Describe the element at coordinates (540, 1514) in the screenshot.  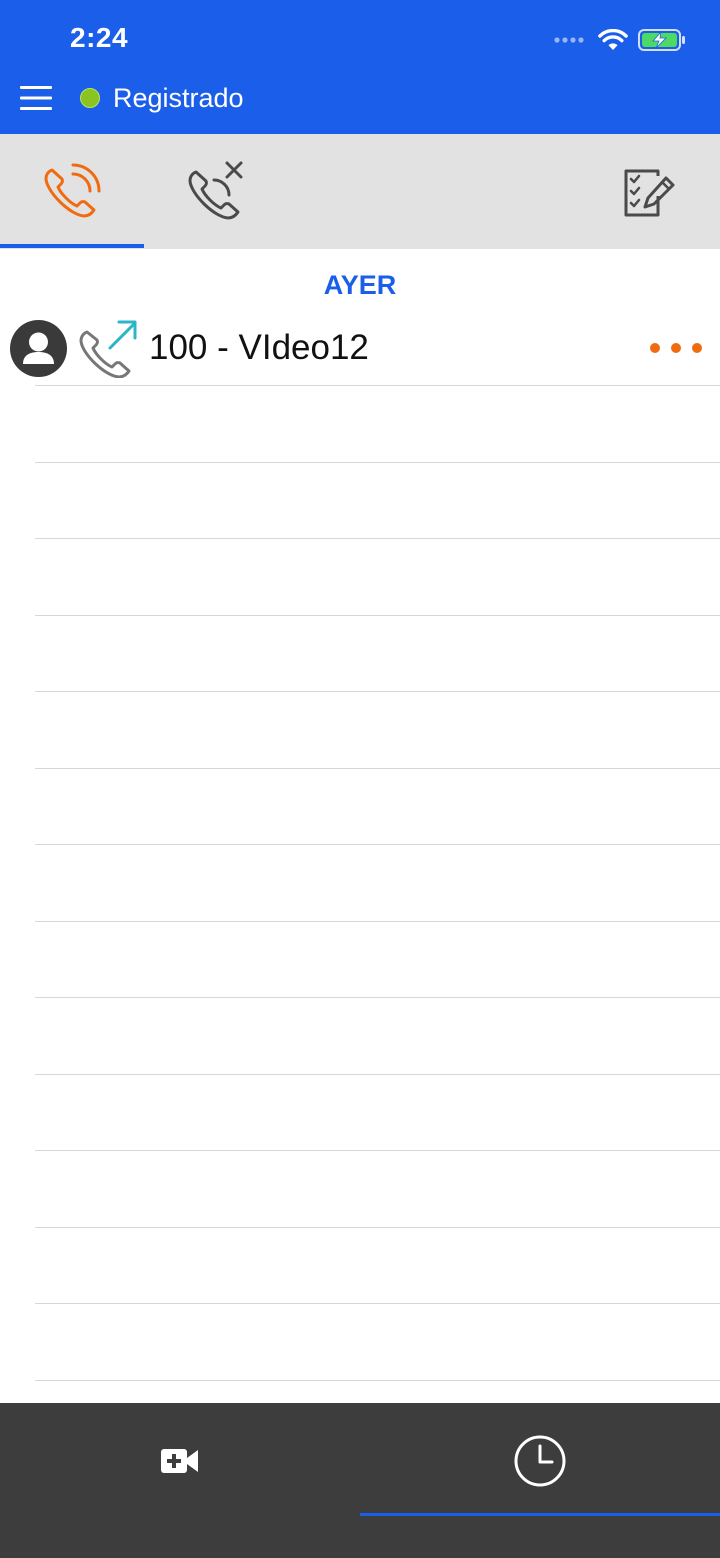
I see `active-nav-indicator` at that location.